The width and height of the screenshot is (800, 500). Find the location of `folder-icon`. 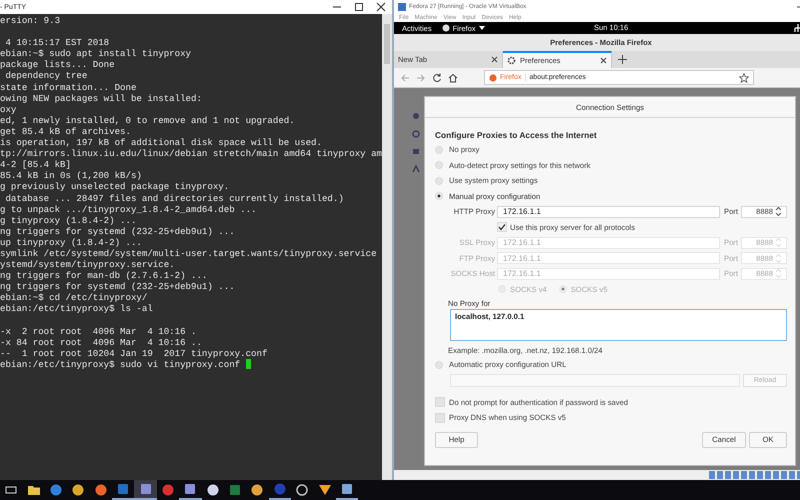

folder-icon is located at coordinates (34, 490).